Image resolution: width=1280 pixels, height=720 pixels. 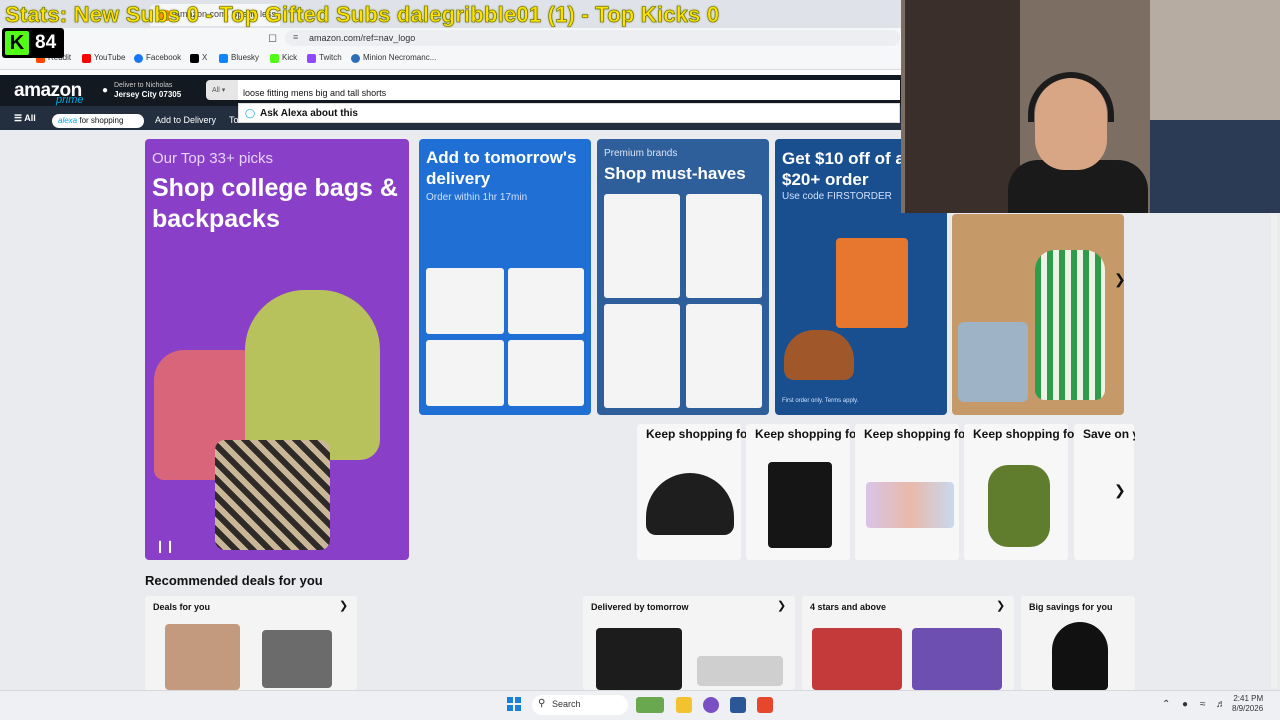 What do you see at coordinates (1080, 656) in the screenshot?
I see `poncho-image` at bounding box center [1080, 656].